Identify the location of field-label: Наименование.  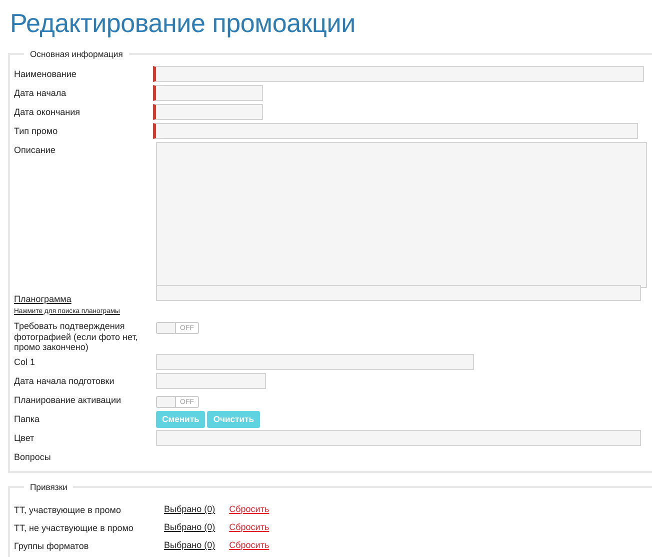
(46, 74).